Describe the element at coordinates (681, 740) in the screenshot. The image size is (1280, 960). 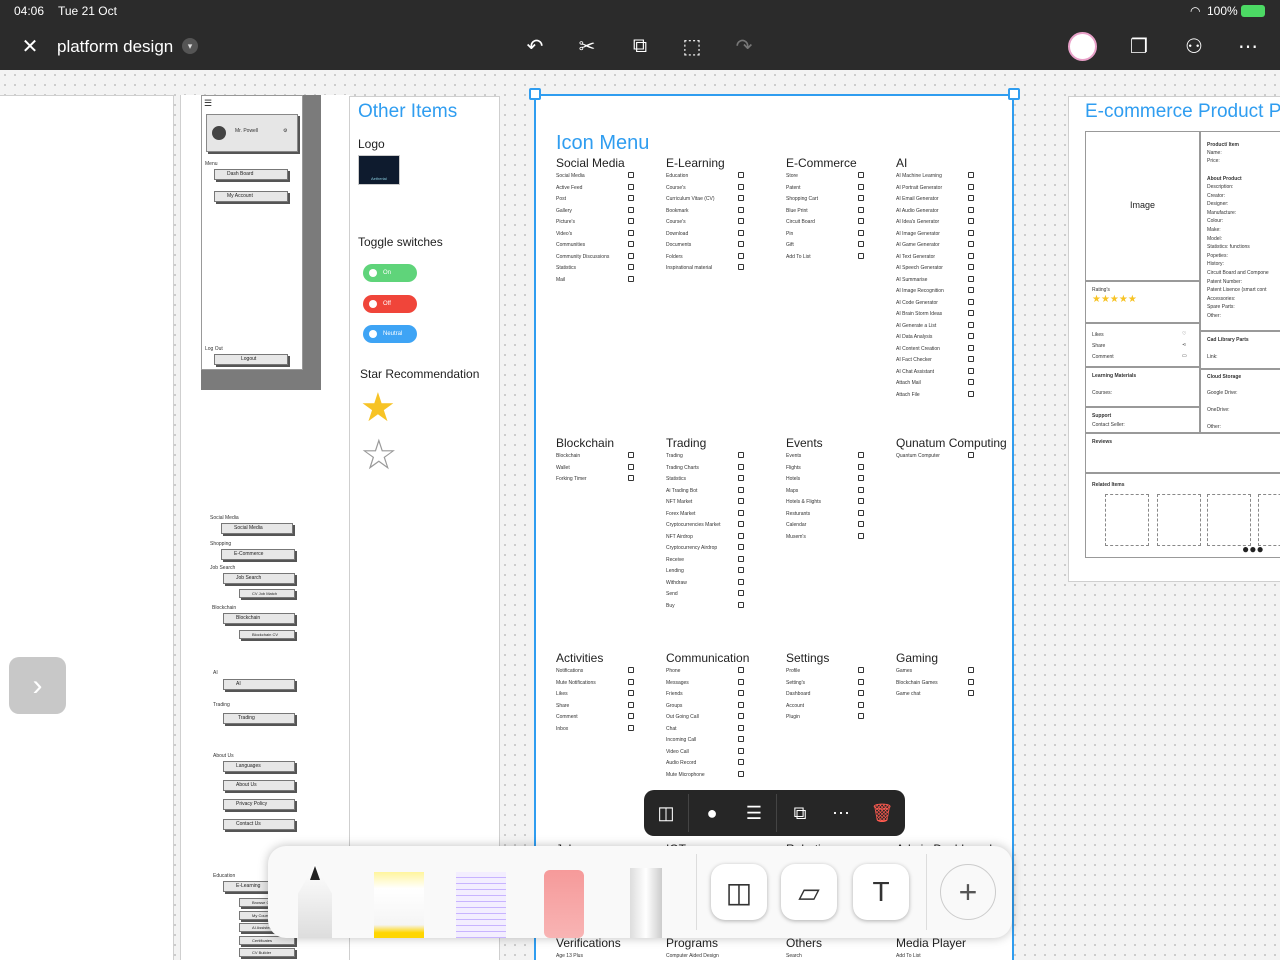
I see `menu-item: Incoming Call` at that location.